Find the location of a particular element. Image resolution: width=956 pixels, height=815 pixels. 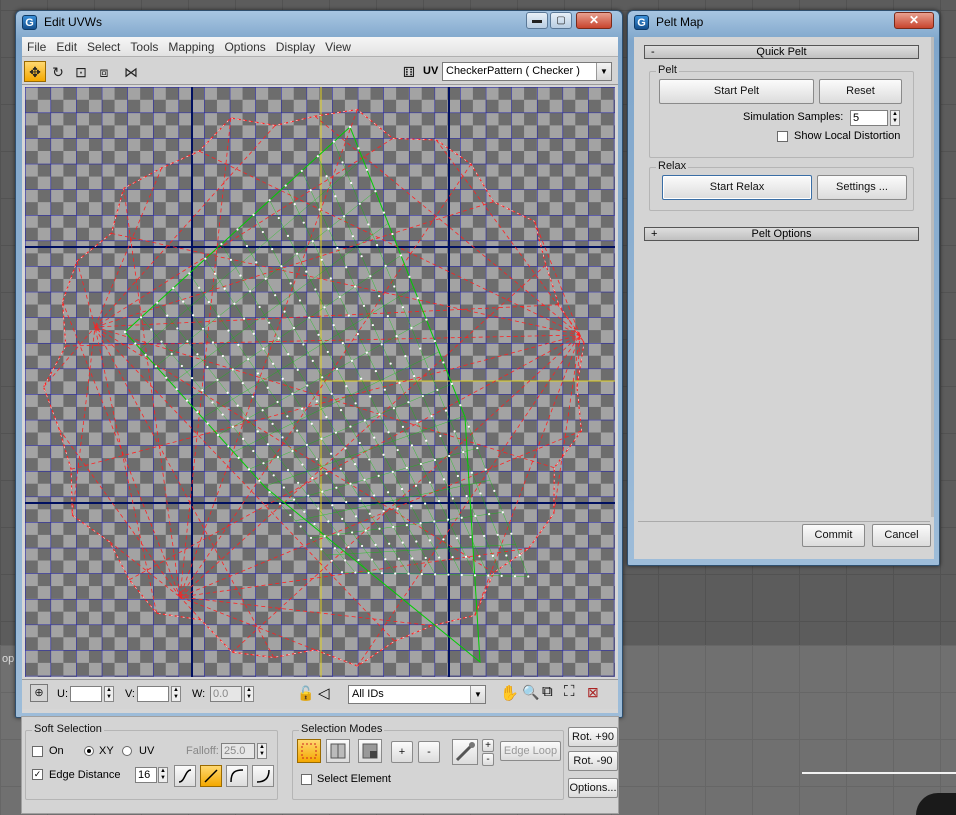

show-local-distortion-checkbox is located at coordinates (782, 136).